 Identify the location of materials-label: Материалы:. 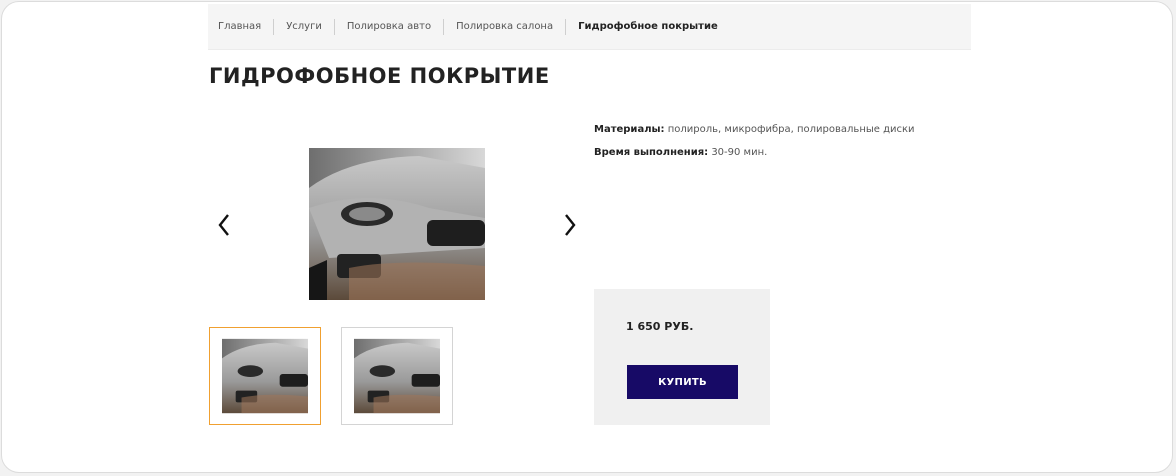
(629, 129).